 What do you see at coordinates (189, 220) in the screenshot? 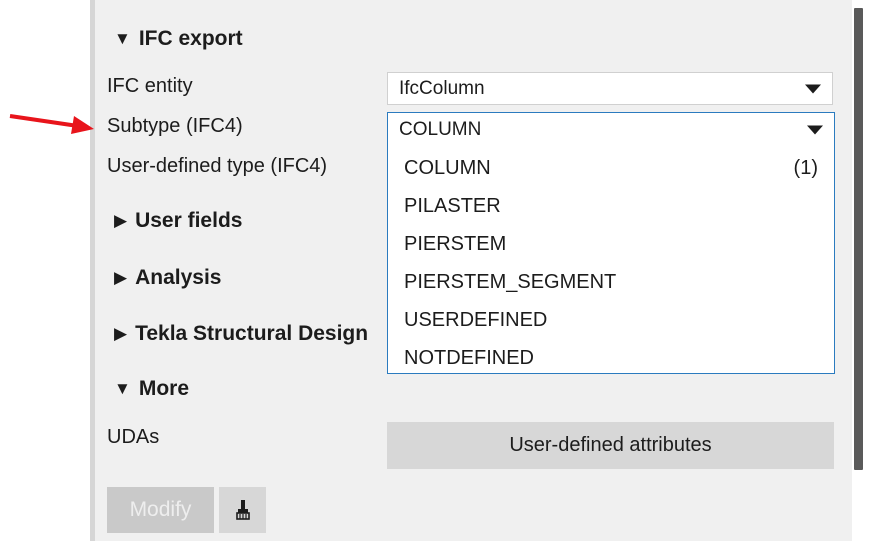
I see `section-user-fields-label: User fields` at bounding box center [189, 220].